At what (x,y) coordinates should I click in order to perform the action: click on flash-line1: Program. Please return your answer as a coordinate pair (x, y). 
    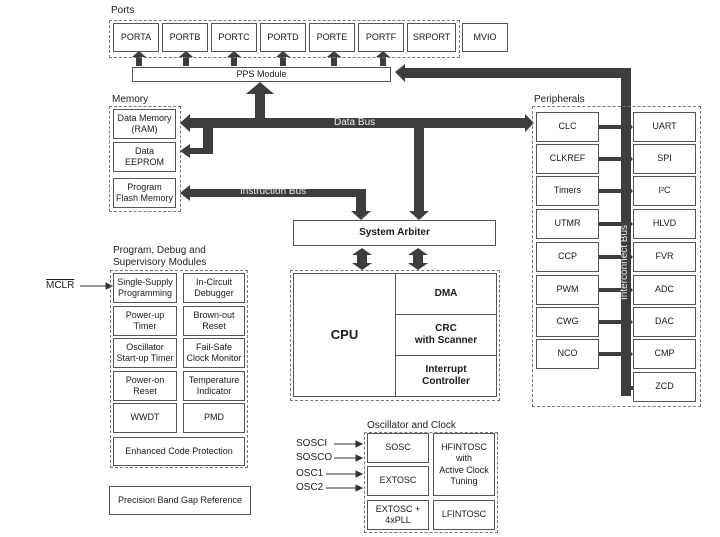
    Looking at the image, I should click on (144, 186).